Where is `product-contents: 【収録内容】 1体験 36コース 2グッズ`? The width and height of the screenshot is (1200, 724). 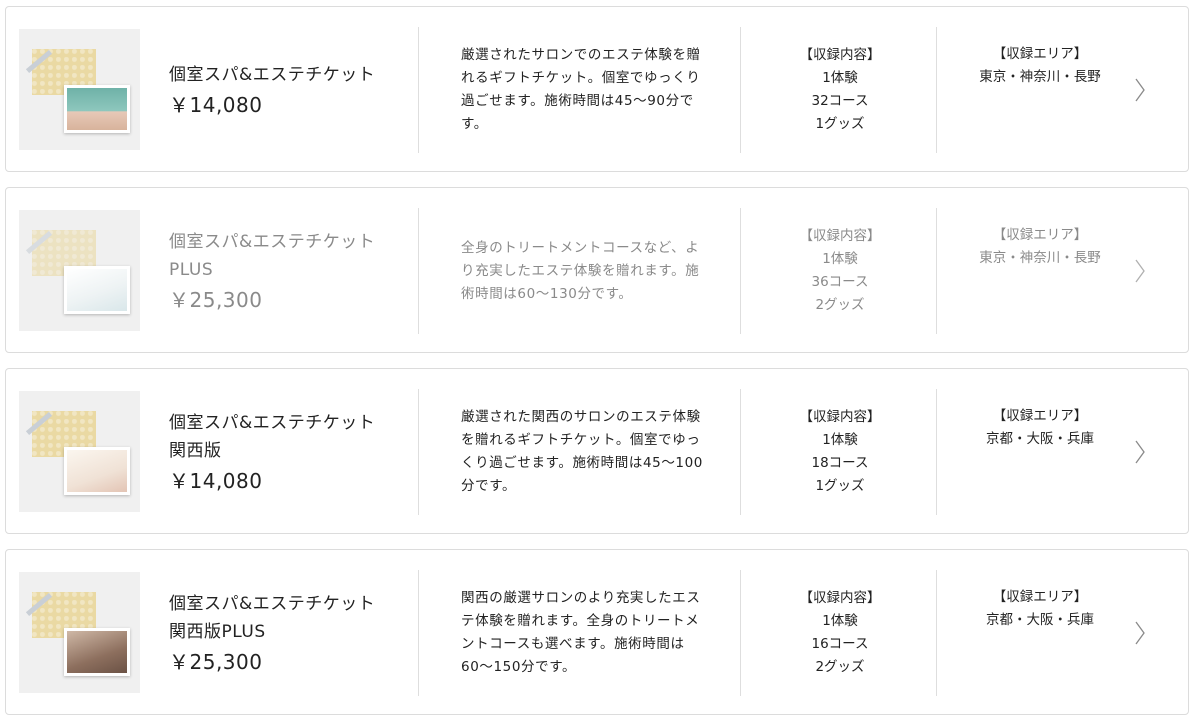
product-contents: 【収録内容】 1体験 36コース 2グッズ is located at coordinates (840, 271).